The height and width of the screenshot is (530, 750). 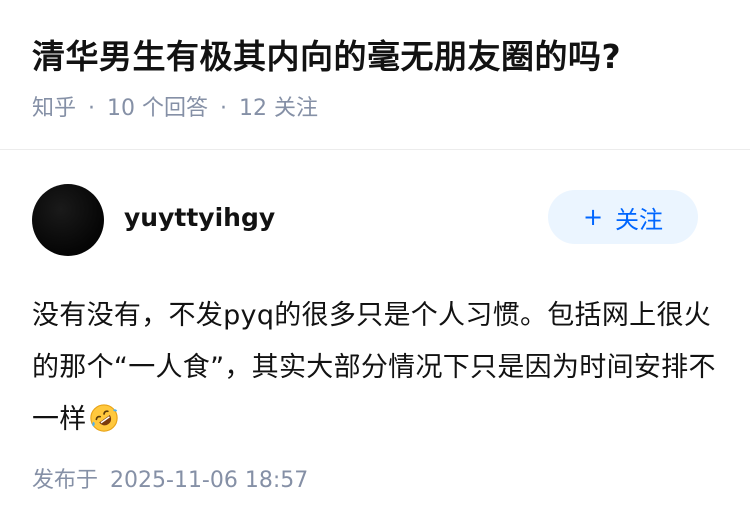 What do you see at coordinates (639, 219) in the screenshot?
I see `follow-button-label: 关注` at bounding box center [639, 219].